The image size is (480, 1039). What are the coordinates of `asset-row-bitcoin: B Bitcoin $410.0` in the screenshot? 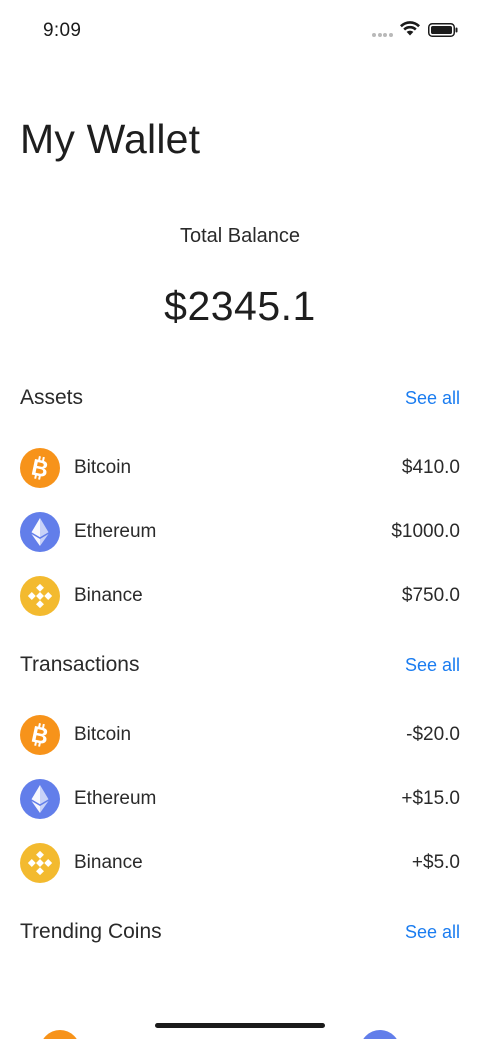 It's located at (240, 468).